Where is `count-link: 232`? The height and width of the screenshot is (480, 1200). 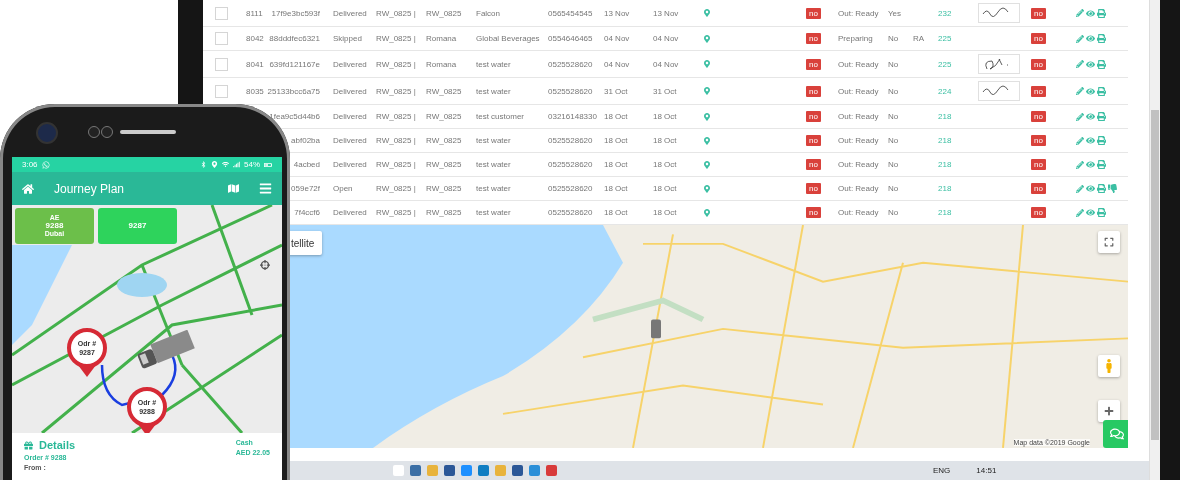 count-link: 232 is located at coordinates (945, 13).